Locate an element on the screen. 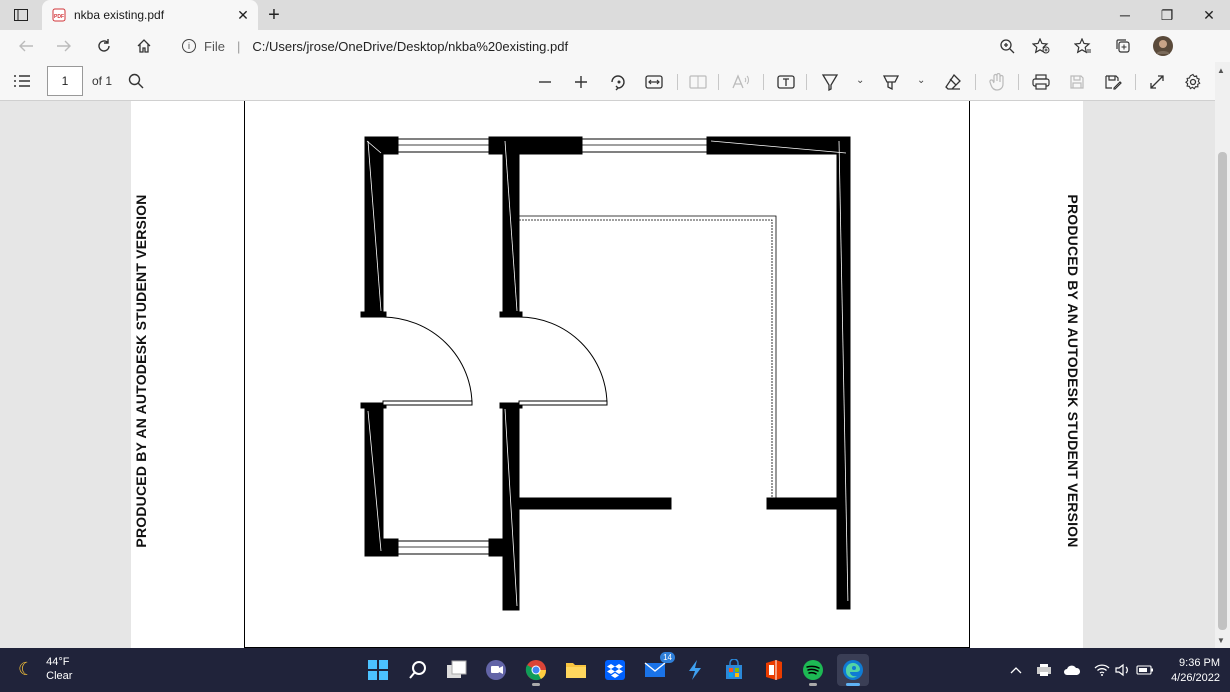 This screenshot has width=1230, height=692. minimize-button: ─ is located at coordinates (1125, 15).